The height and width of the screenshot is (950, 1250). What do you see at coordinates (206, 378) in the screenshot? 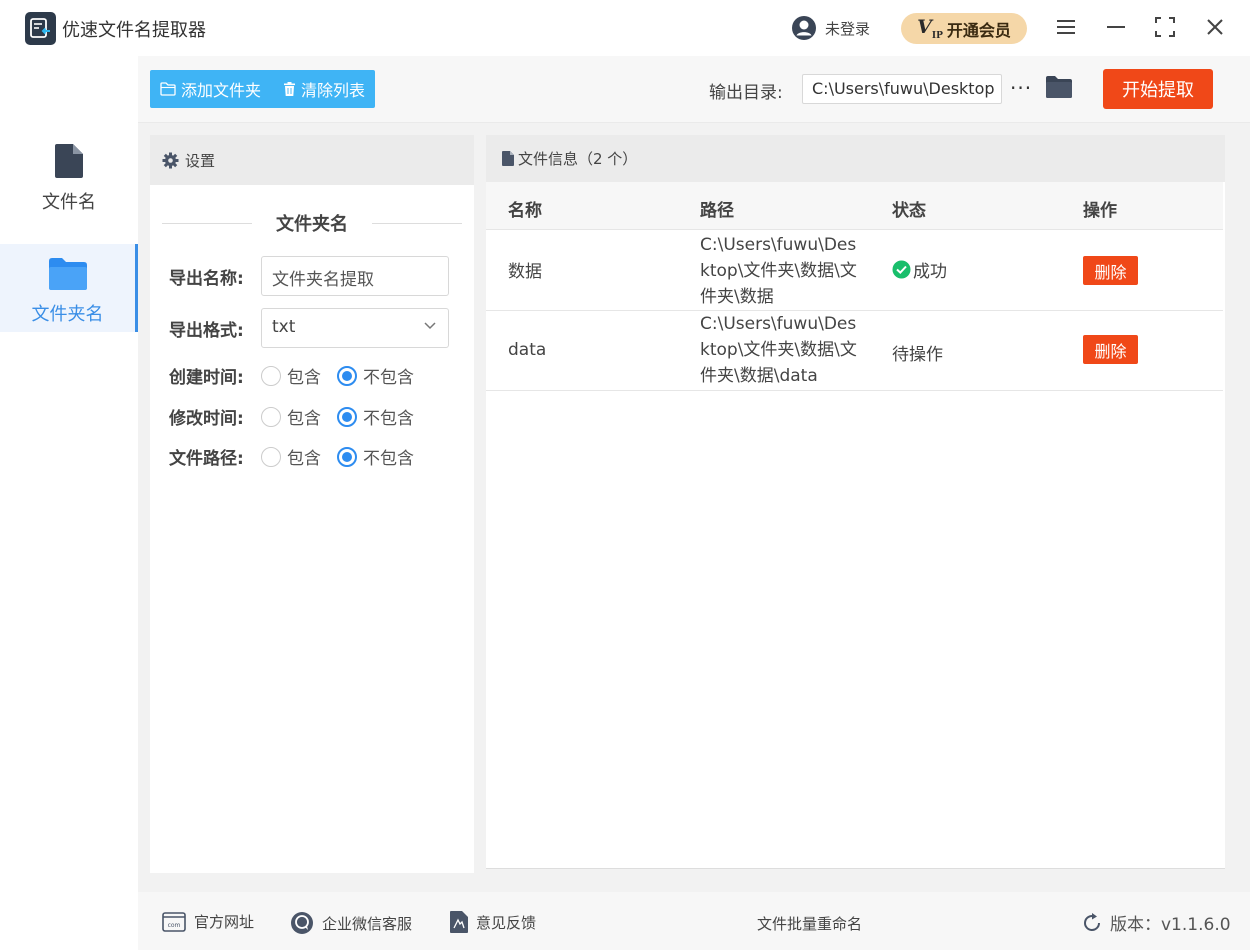
I see `create-time-label: 创建时间:` at bounding box center [206, 378].